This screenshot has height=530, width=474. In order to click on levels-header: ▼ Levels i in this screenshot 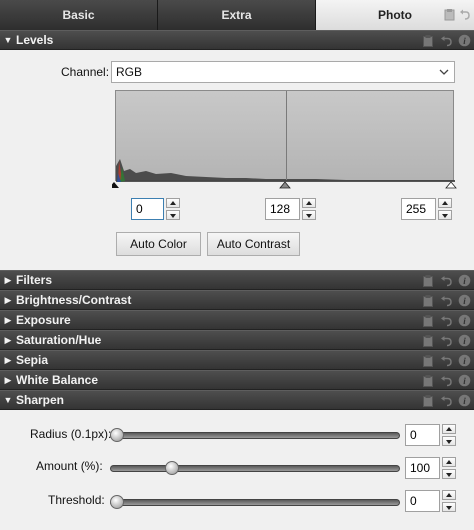, I will do `click(237, 40)`.